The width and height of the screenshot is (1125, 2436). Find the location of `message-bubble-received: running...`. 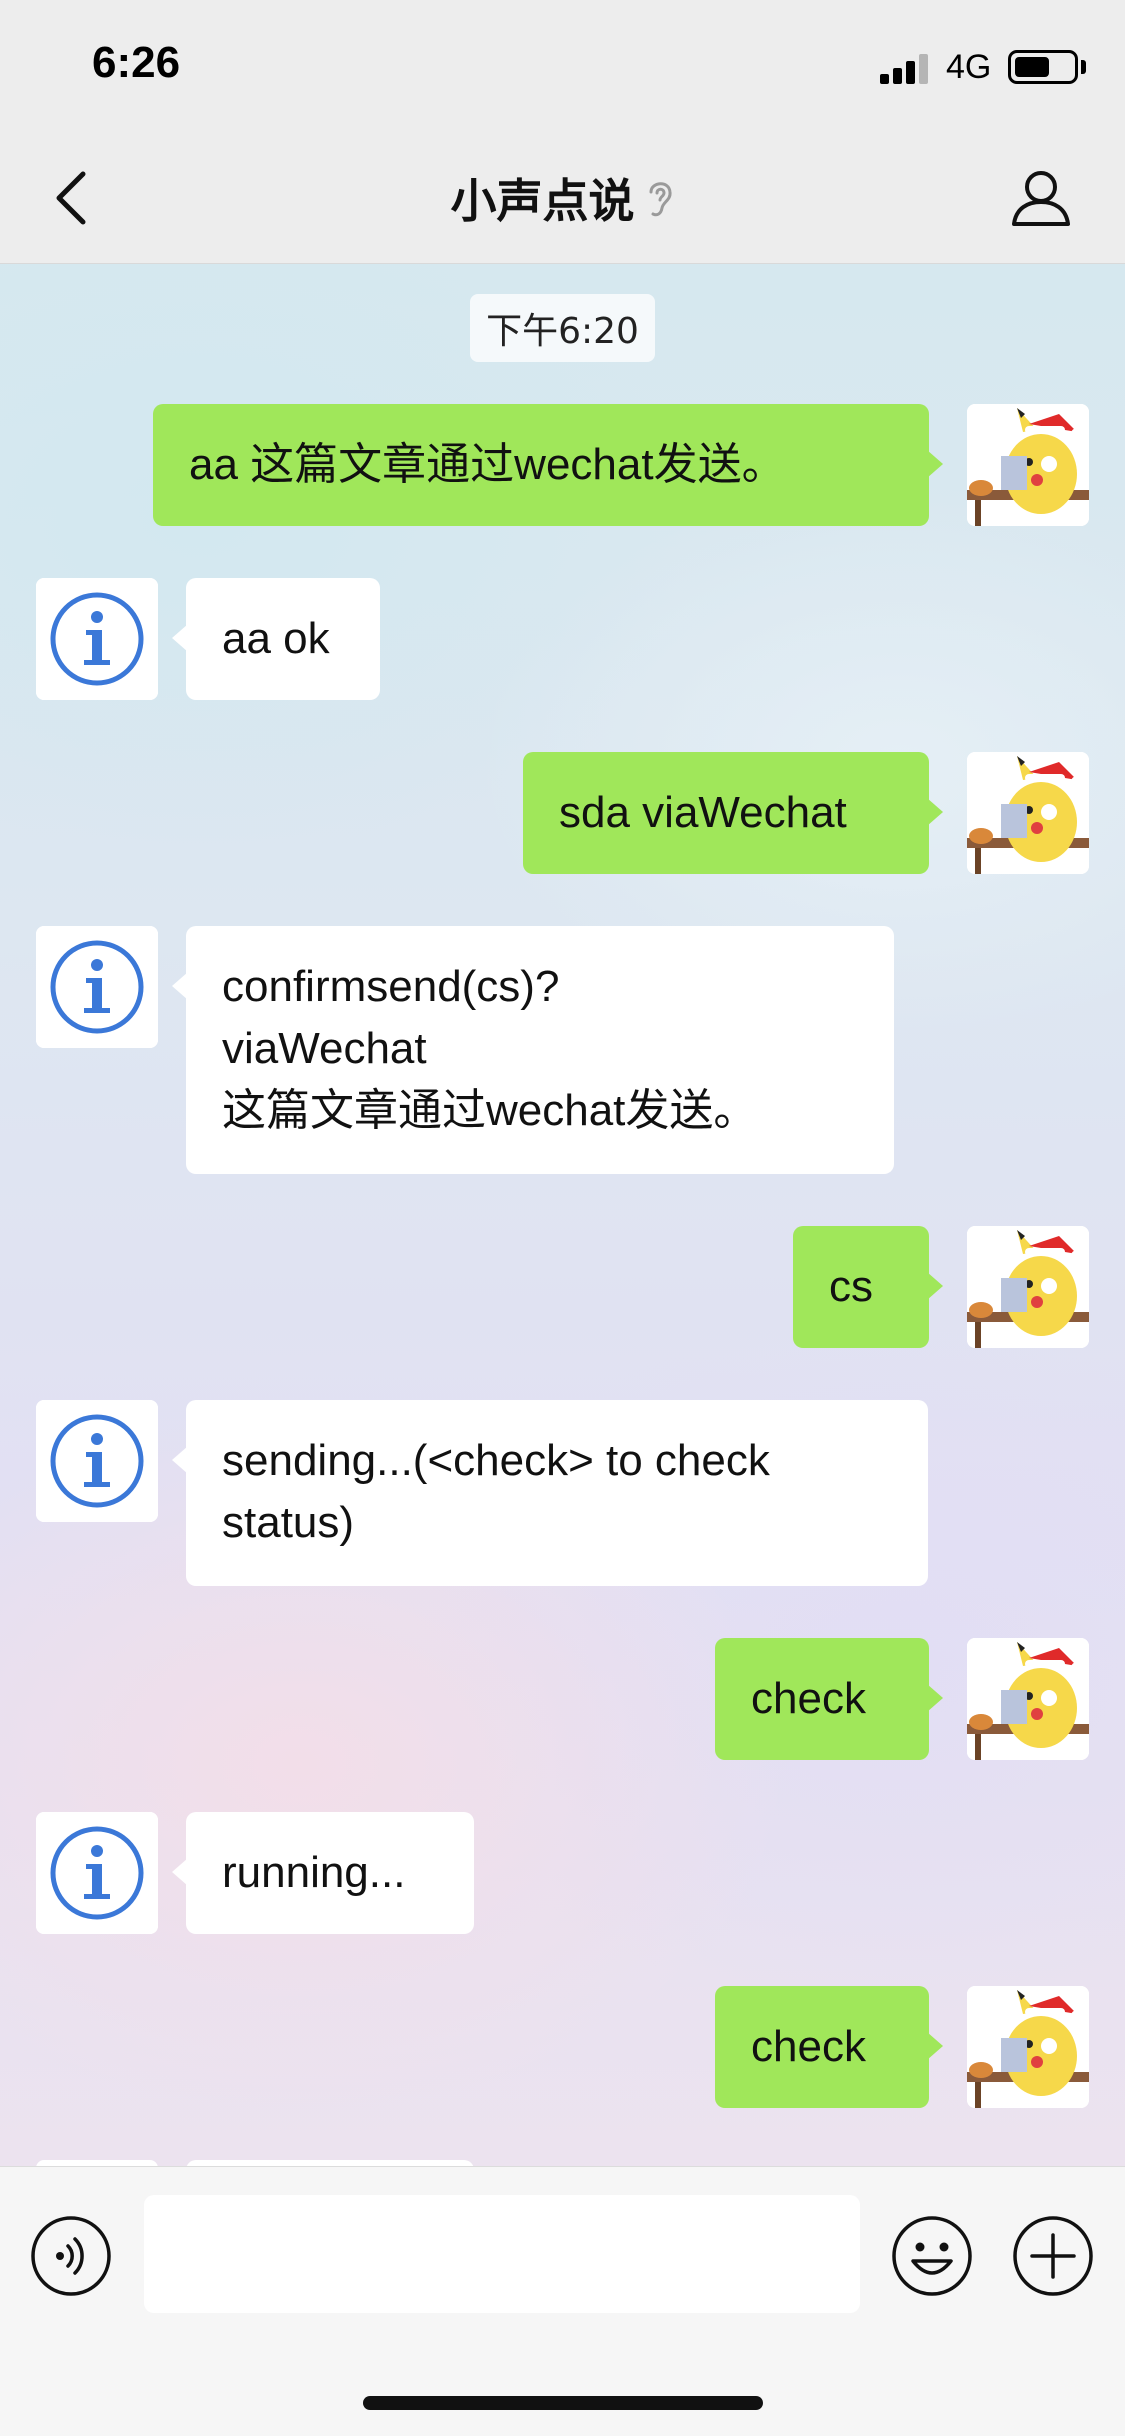

message-bubble-received: running... is located at coordinates (323, 1873).